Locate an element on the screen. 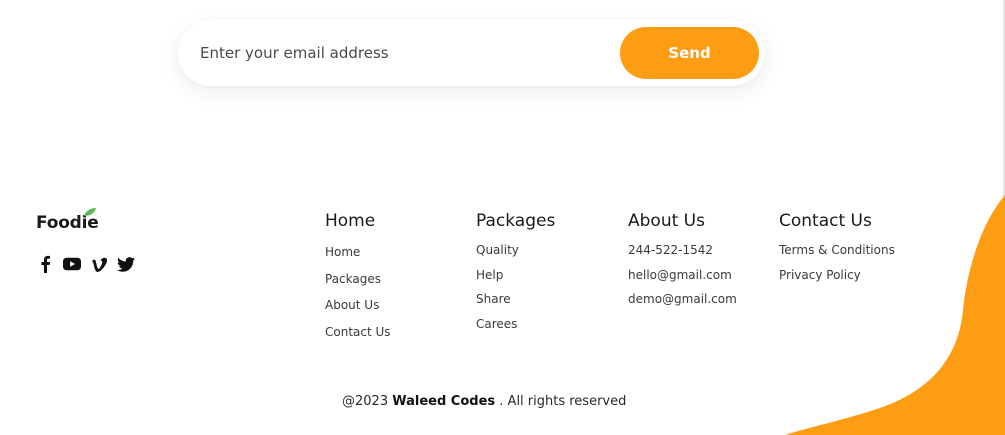 This screenshot has height=435, width=1005. footer-link-help: Help is located at coordinates (515, 275).